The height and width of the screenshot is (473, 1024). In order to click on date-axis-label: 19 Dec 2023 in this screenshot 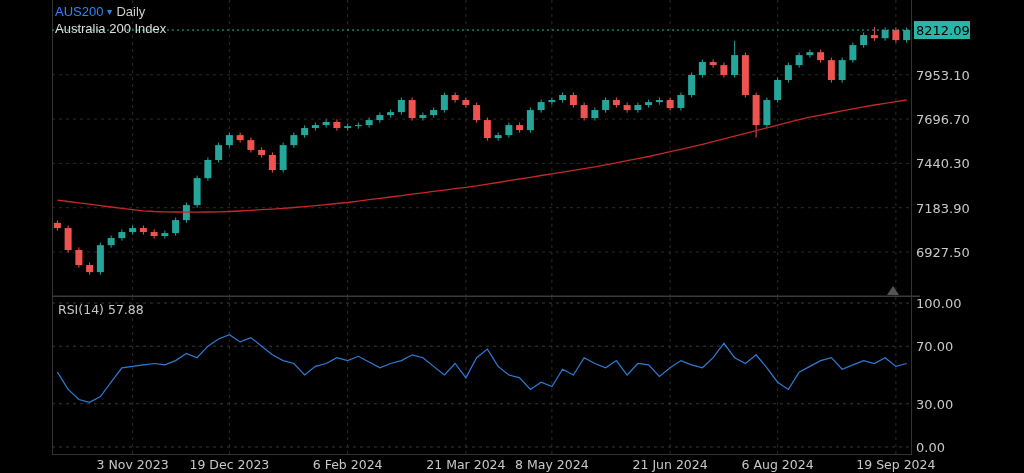, I will do `click(229, 464)`.